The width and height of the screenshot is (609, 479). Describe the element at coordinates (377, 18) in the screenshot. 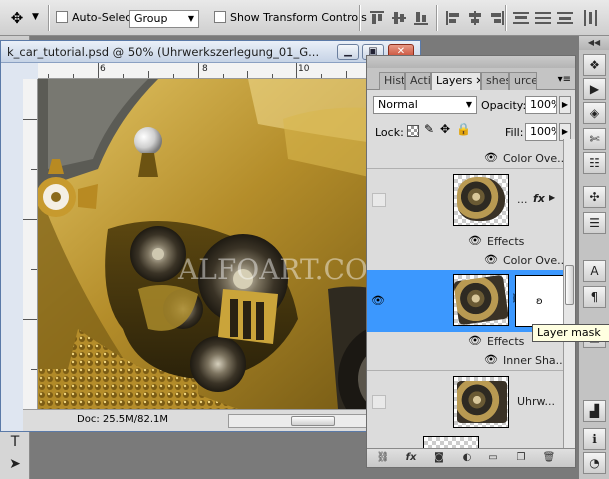

I see `align-top-icon` at that location.